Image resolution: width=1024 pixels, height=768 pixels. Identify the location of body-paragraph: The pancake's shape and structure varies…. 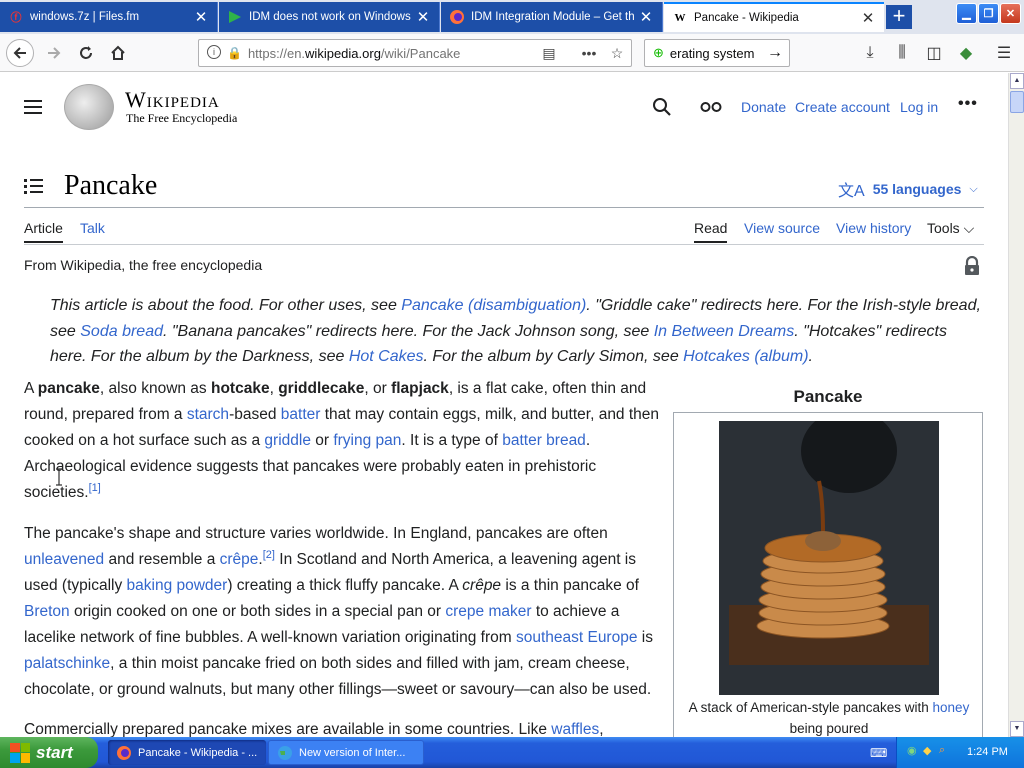
(338, 611).